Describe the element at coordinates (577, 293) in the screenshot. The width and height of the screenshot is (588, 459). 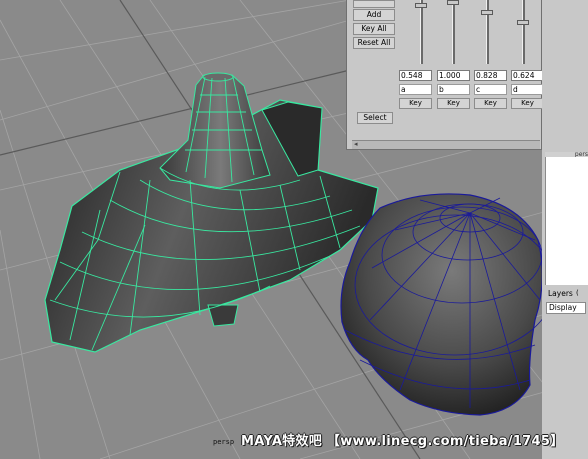
I see `layers-option: (` at that location.